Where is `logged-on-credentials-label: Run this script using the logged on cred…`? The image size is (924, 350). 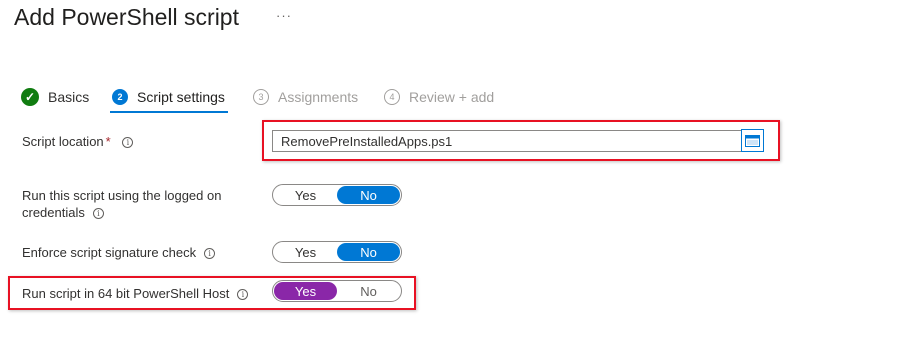
logged-on-credentials-label: Run this script using the logged on cred… is located at coordinates (122, 204).